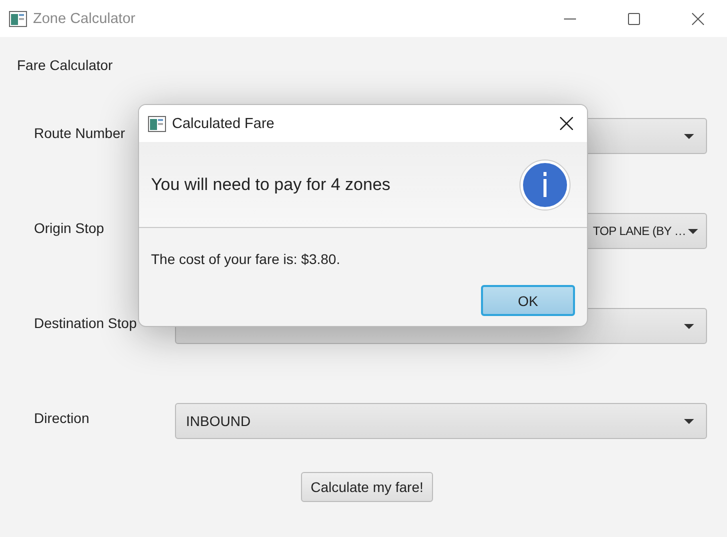 The width and height of the screenshot is (727, 537). Describe the element at coordinates (84, 18) in the screenshot. I see `window-title: Zone Calculator` at that location.